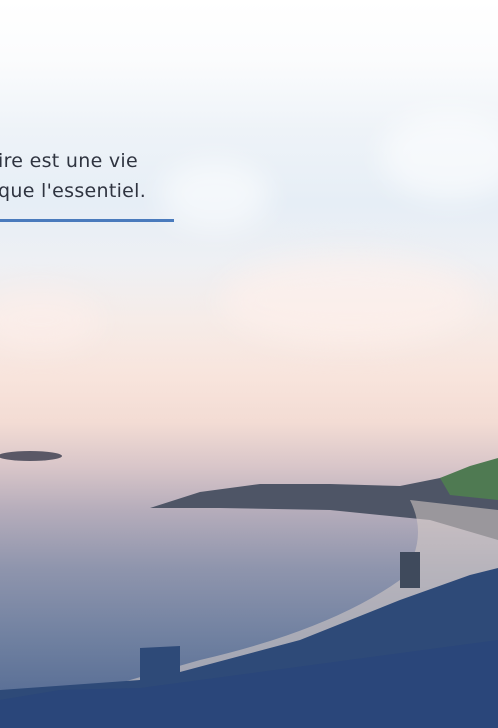  What do you see at coordinates (87, 220) in the screenshot?
I see `quote-underline` at bounding box center [87, 220].